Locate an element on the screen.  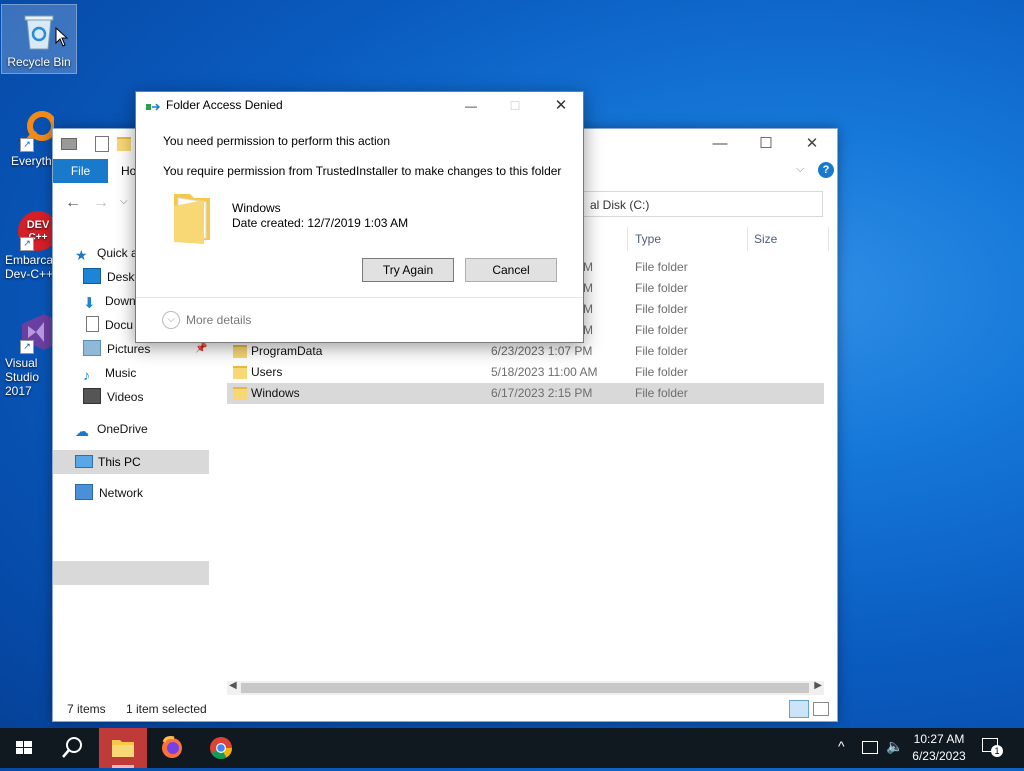
mouse-pointer-icon is located at coordinates (62, 37).